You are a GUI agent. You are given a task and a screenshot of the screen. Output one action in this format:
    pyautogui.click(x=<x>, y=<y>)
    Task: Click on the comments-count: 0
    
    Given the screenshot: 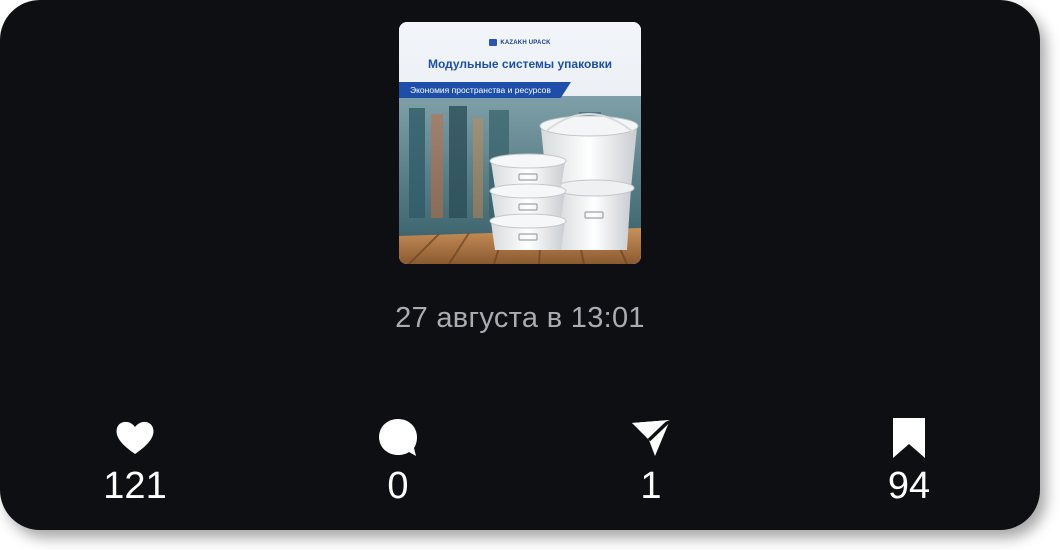 What is the action you would take?
    pyautogui.click(x=398, y=486)
    